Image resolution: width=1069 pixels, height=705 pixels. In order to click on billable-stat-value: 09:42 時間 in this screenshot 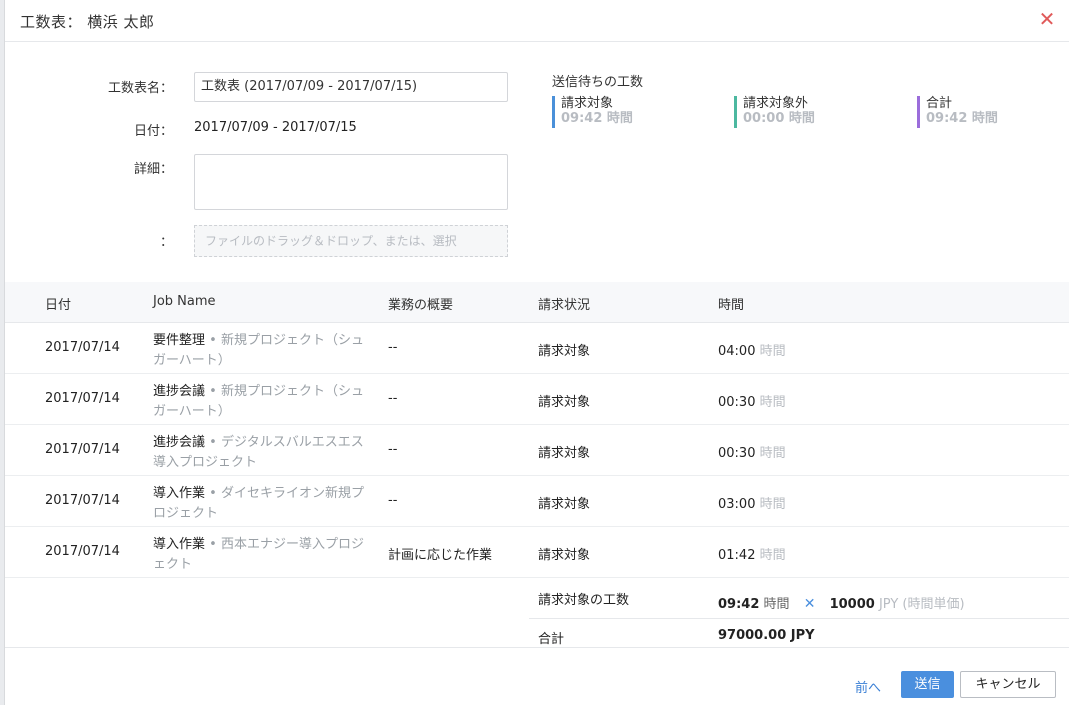, I will do `click(597, 118)`.